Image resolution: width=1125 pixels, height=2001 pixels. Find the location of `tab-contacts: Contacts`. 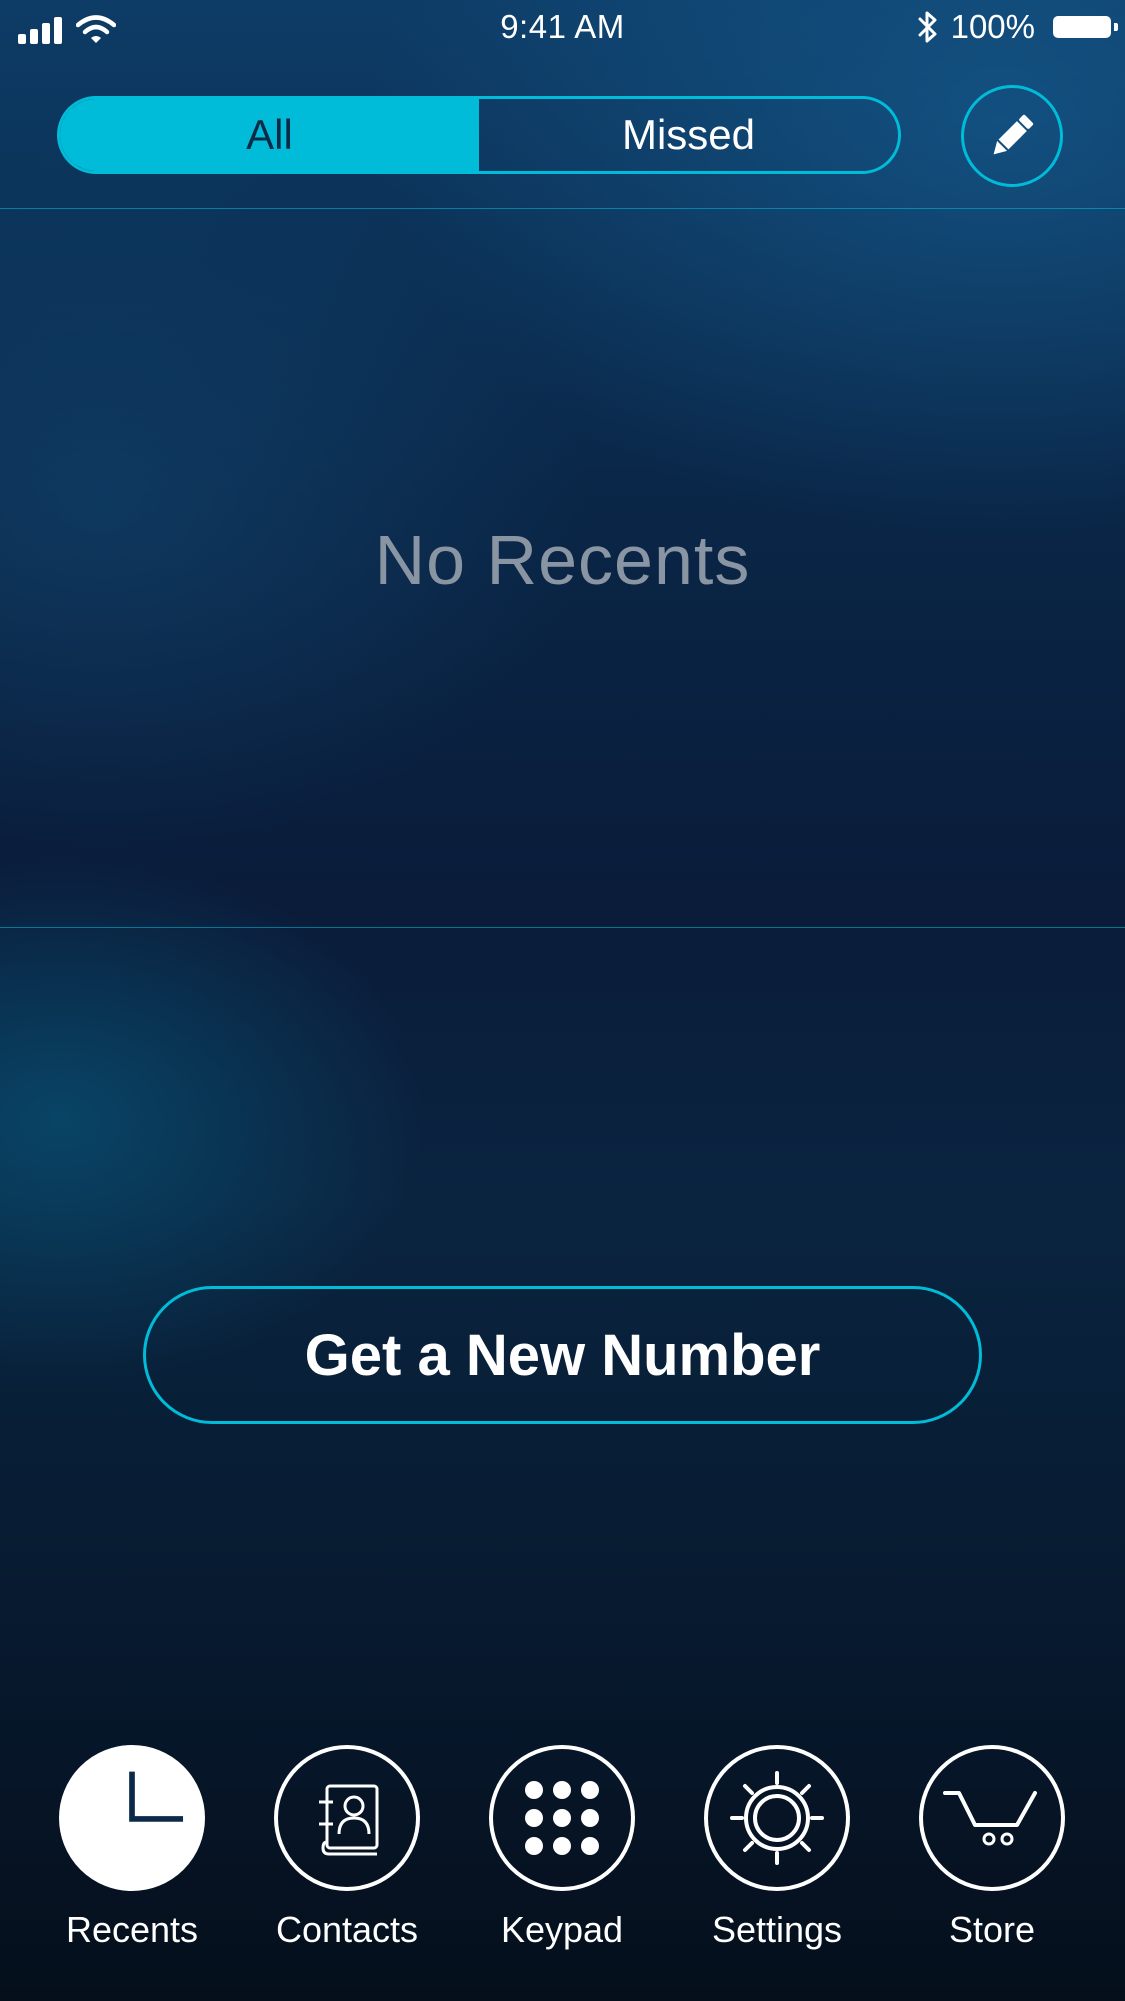

tab-contacts: Contacts is located at coordinates (347, 1848).